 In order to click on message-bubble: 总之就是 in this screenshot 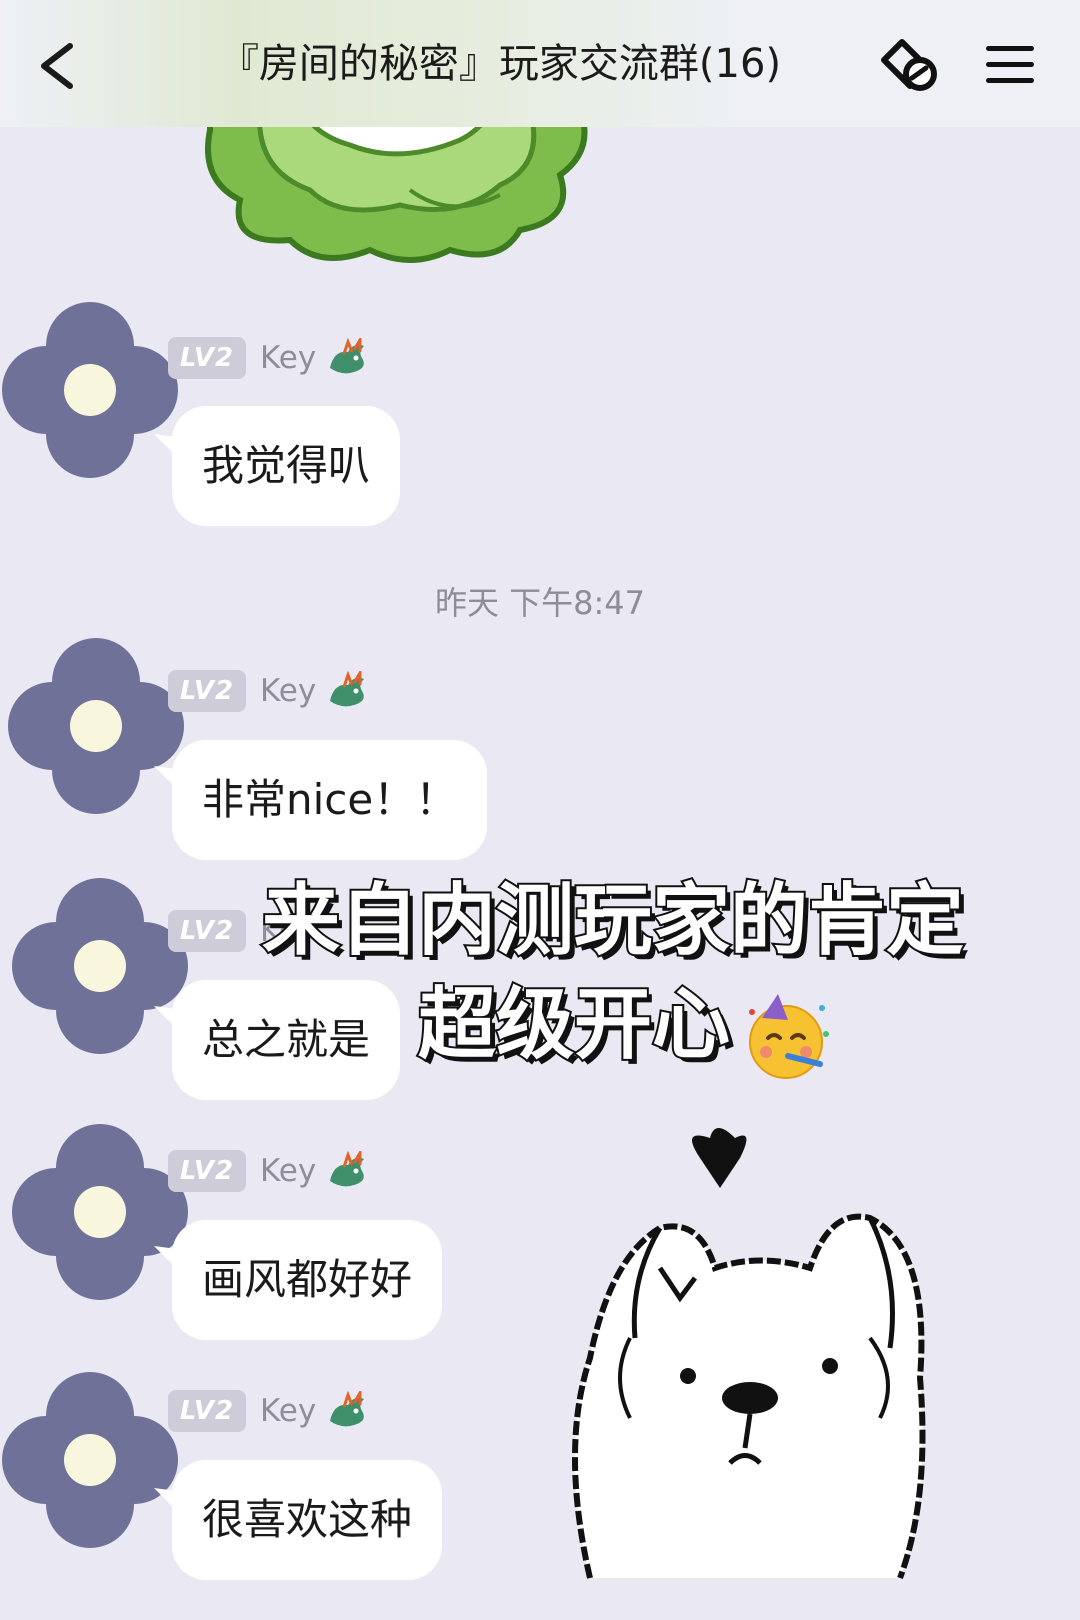, I will do `click(286, 1040)`.